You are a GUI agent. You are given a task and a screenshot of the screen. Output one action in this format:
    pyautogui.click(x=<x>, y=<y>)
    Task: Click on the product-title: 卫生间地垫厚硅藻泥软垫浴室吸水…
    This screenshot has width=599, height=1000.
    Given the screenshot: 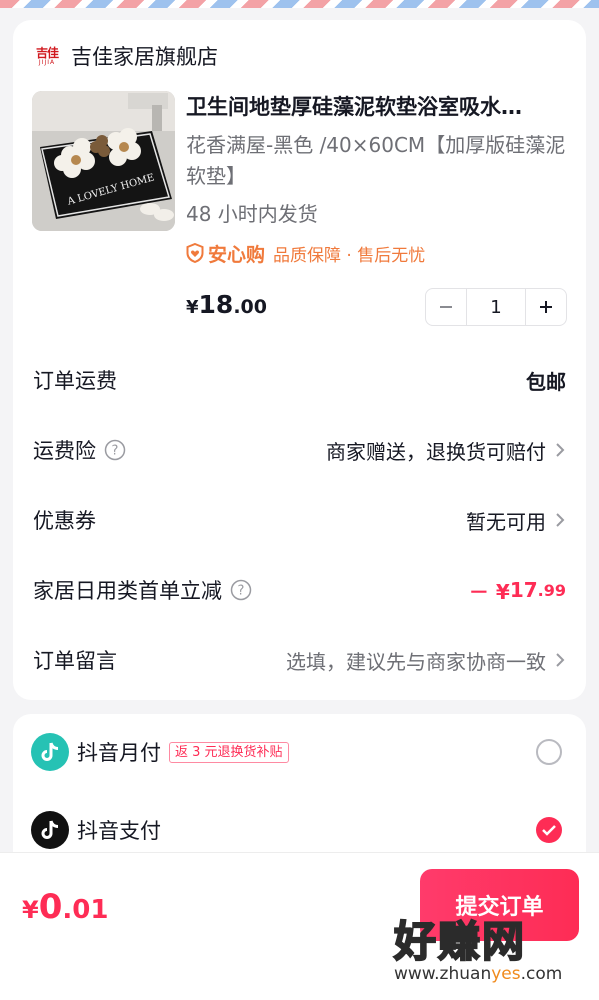 What is the action you would take?
    pyautogui.click(x=378, y=107)
    